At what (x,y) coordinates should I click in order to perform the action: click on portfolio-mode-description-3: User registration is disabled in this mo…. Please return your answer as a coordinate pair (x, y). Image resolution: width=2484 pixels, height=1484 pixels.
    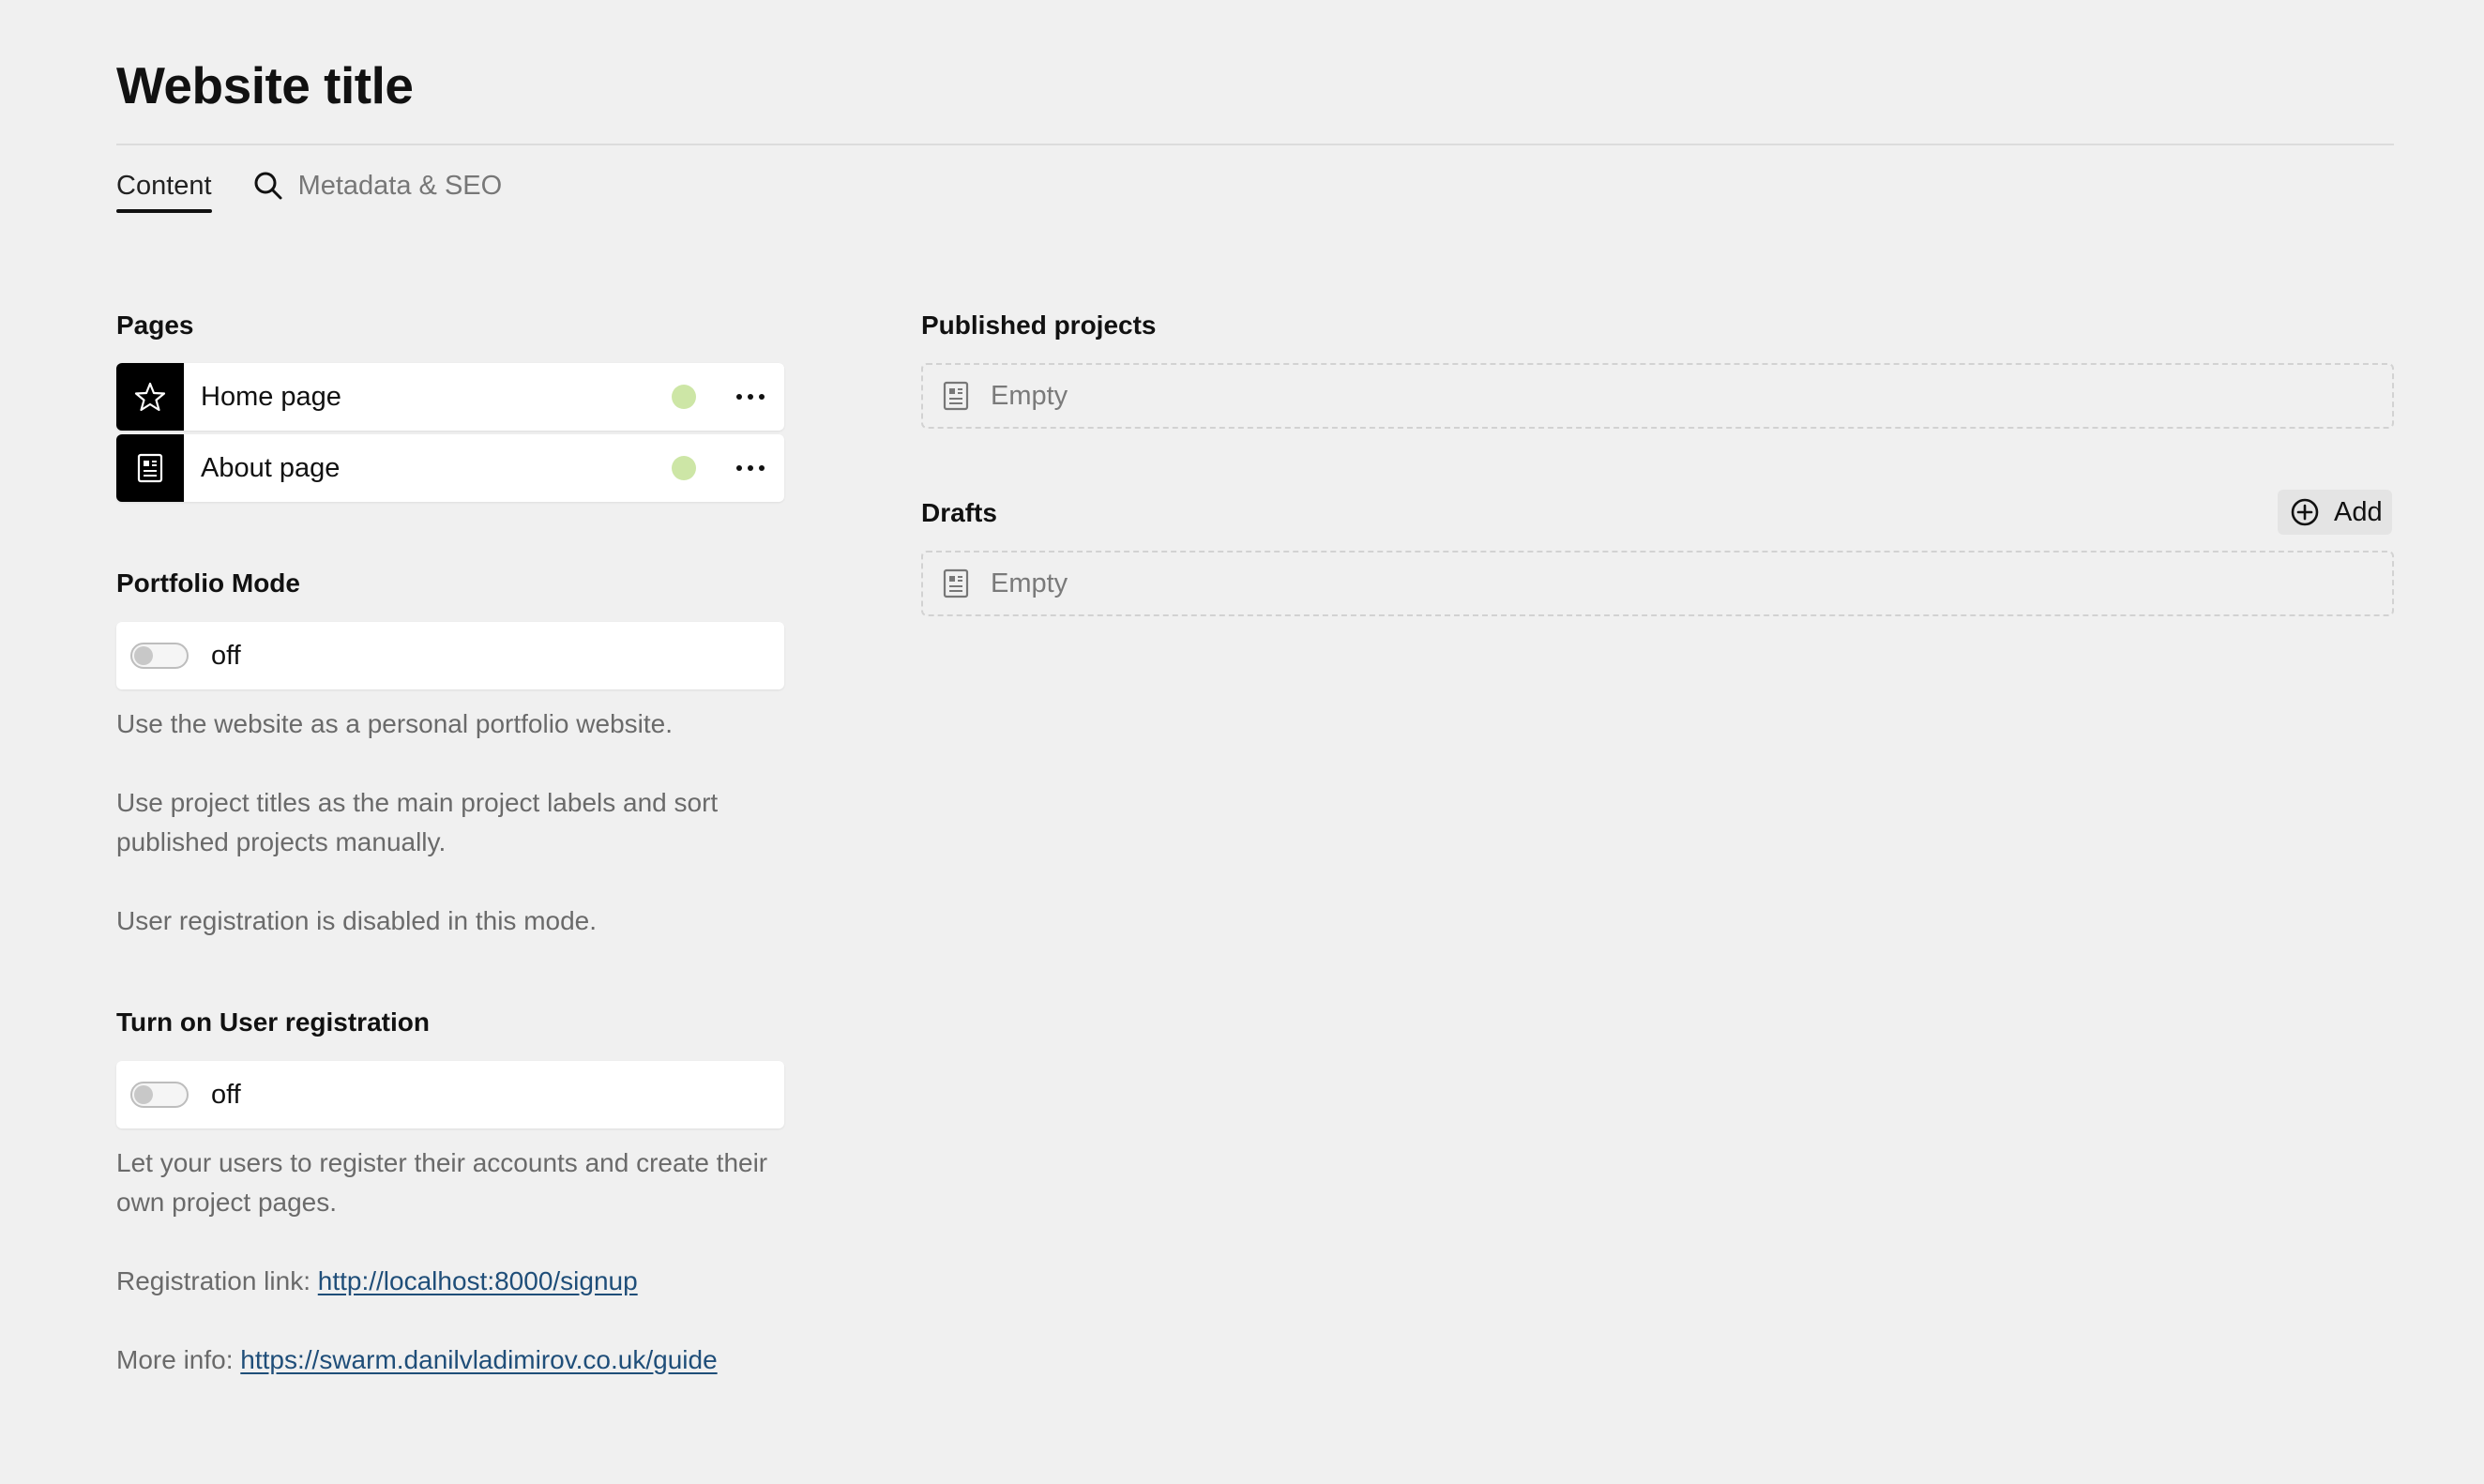
    Looking at the image, I should click on (357, 921).